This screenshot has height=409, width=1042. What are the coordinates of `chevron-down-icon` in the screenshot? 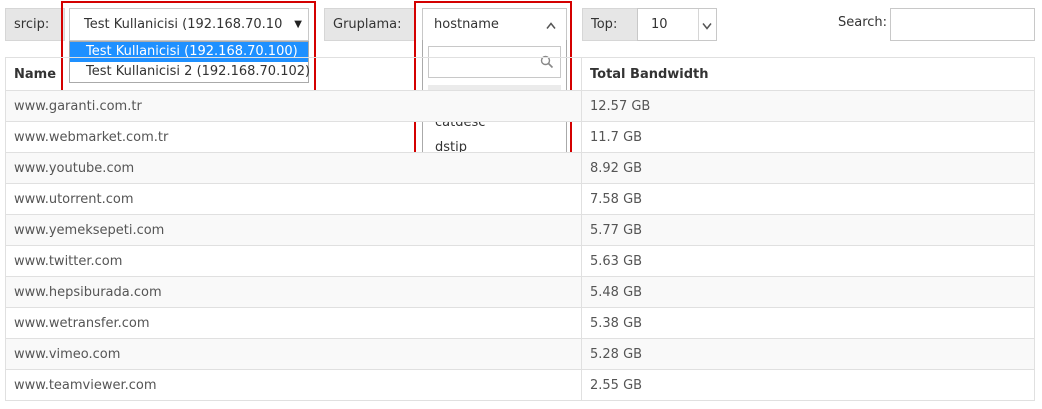 It's located at (707, 26).